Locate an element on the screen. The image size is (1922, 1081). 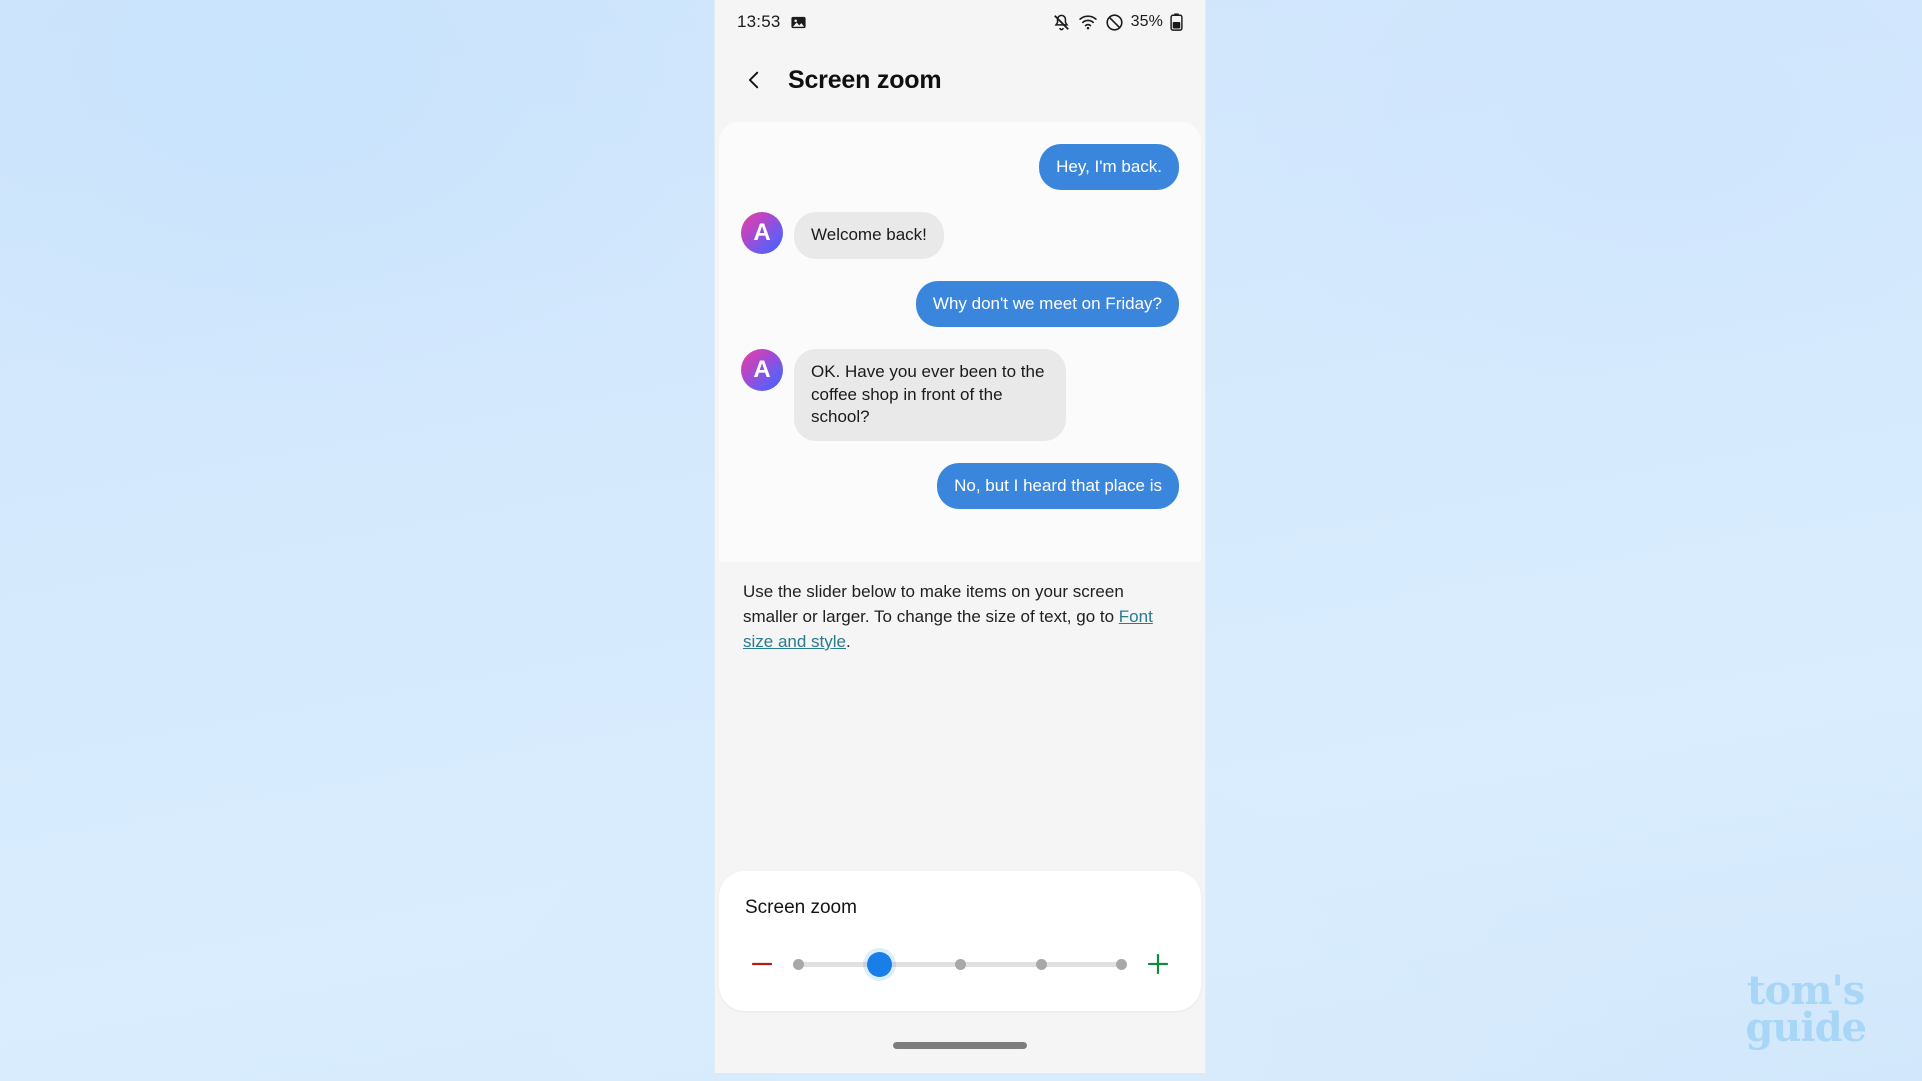
wifi-icon is located at coordinates (1088, 22).